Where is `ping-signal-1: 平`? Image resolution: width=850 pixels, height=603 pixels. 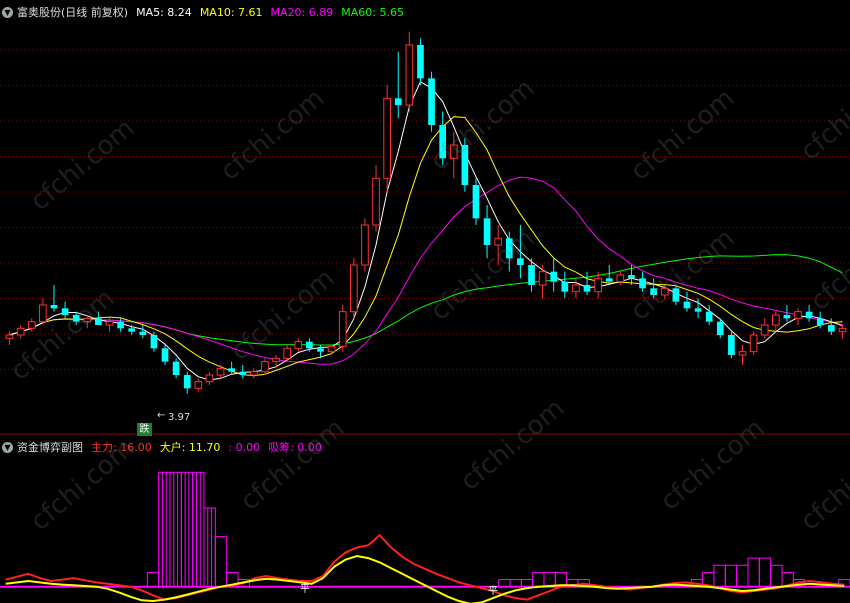
ping-signal-1: 平 is located at coordinates (305, 589).